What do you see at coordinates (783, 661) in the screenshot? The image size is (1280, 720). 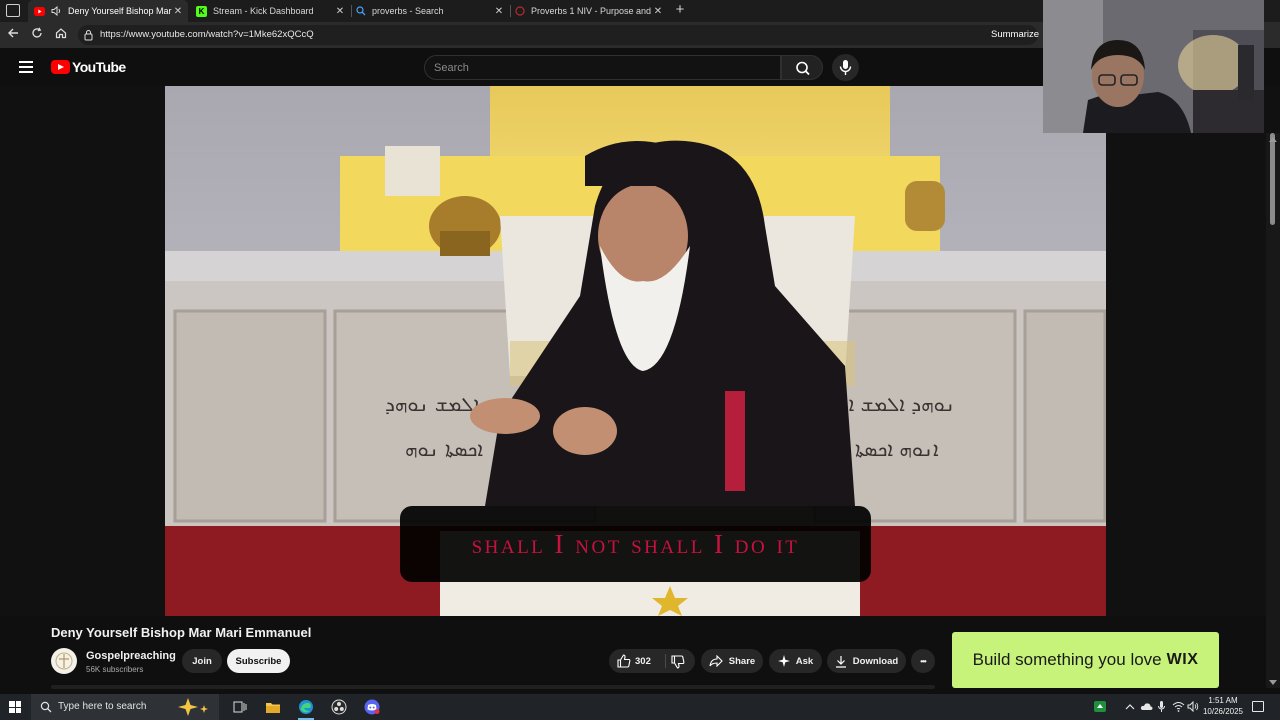 I see `sparkle-icon` at bounding box center [783, 661].